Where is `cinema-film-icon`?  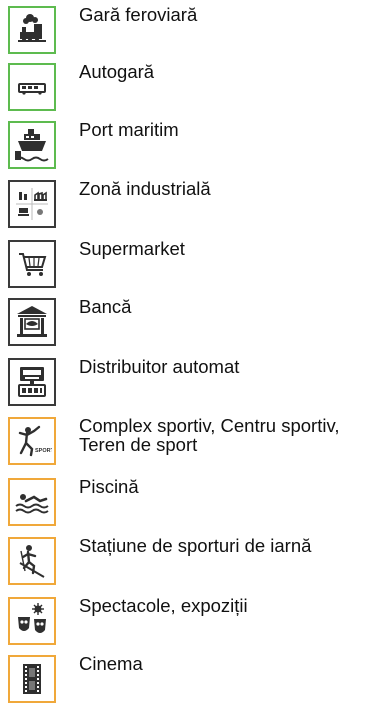
cinema-film-icon is located at coordinates (32, 679).